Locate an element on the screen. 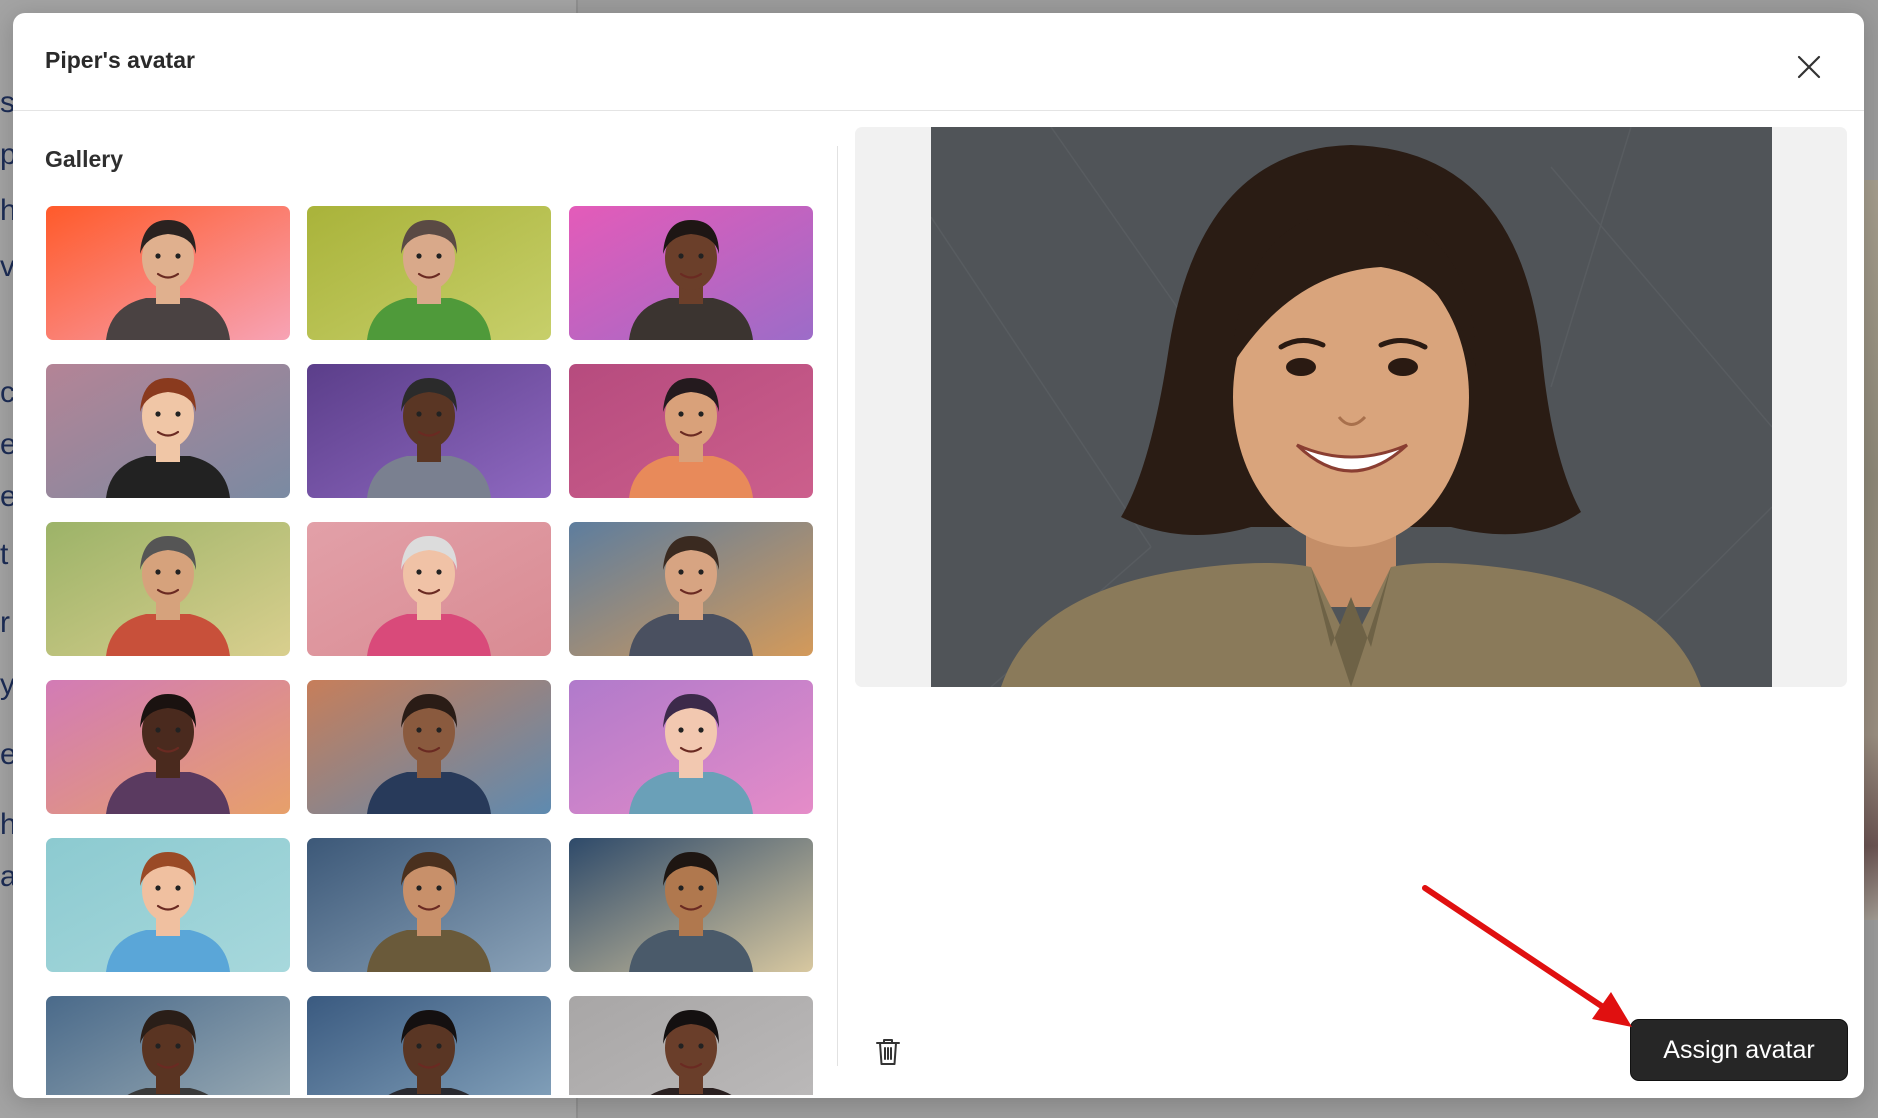  close-icon is located at coordinates (1809, 67).